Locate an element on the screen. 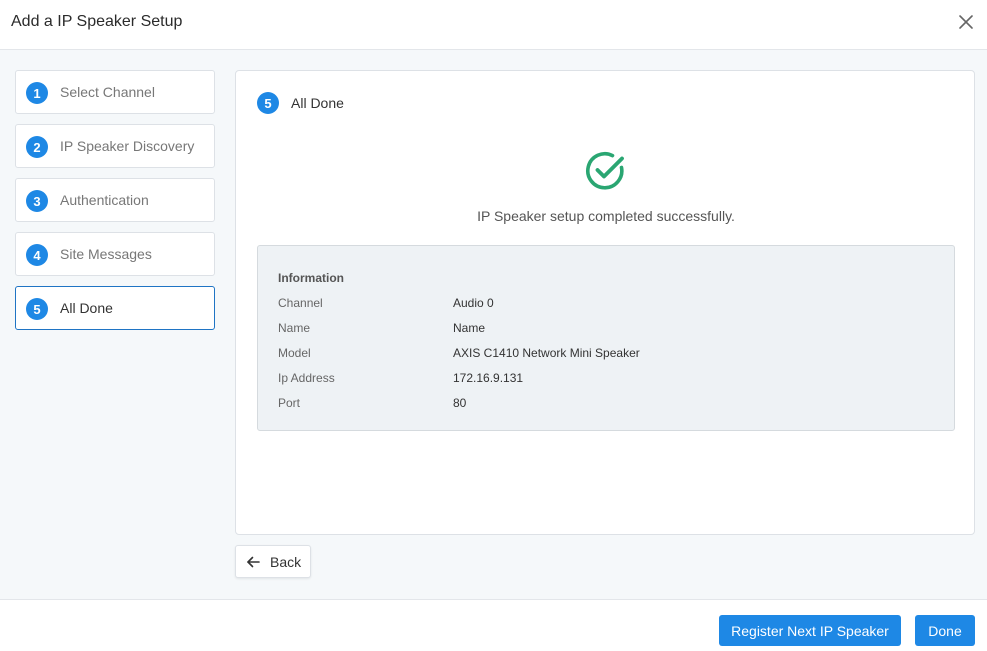 The width and height of the screenshot is (987, 651). back-button: Back is located at coordinates (273, 561).